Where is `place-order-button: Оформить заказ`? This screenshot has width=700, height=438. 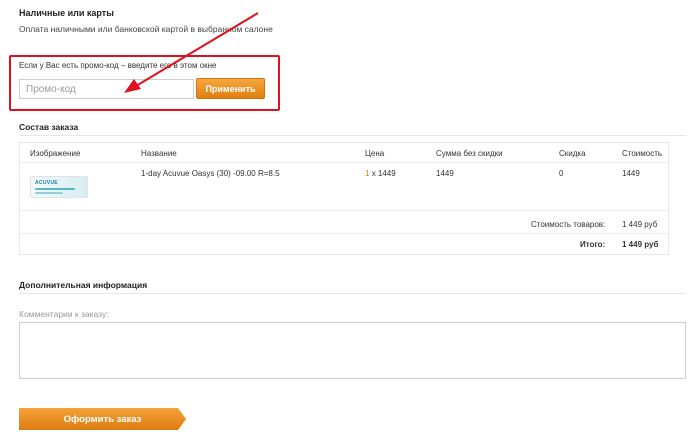
place-order-button: Оформить заказ is located at coordinates (102, 419).